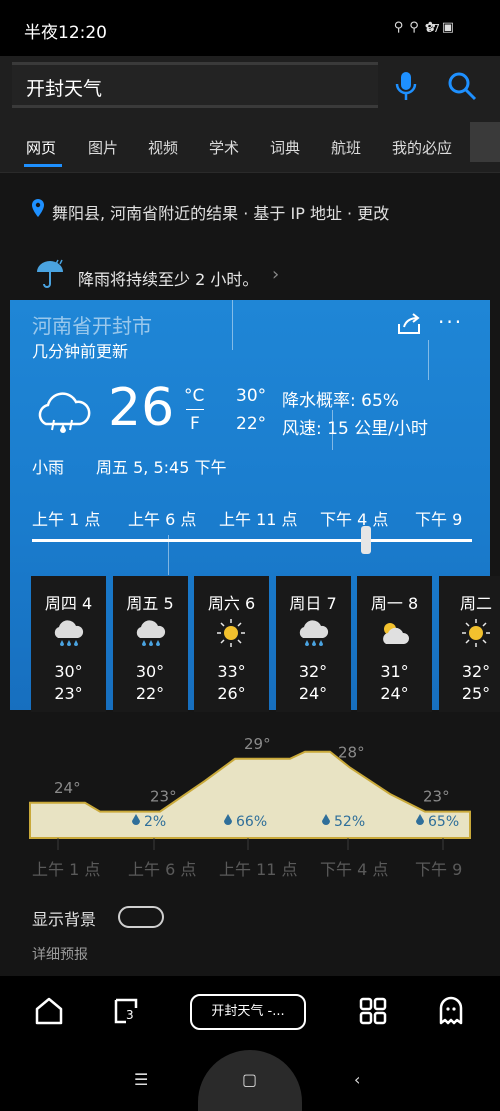 This screenshot has width=500, height=1111. I want to click on chevron-right-icon: ›, so click(275, 274).